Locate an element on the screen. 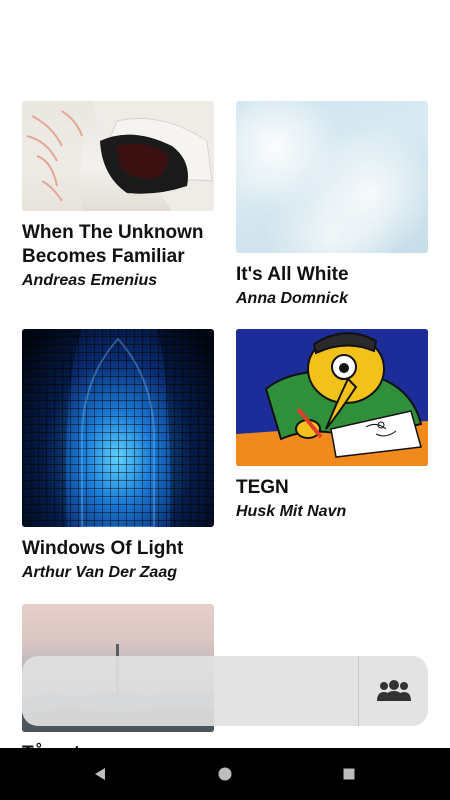 This screenshot has height=800, width=450. artwork-card: Windows Of Light Arthur Van Der Zaag is located at coordinates (118, 456).